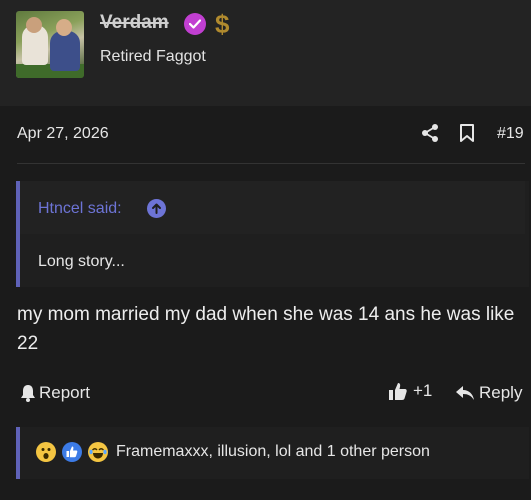  Describe the element at coordinates (46, 452) in the screenshot. I see `wow-reaction-icon` at that location.